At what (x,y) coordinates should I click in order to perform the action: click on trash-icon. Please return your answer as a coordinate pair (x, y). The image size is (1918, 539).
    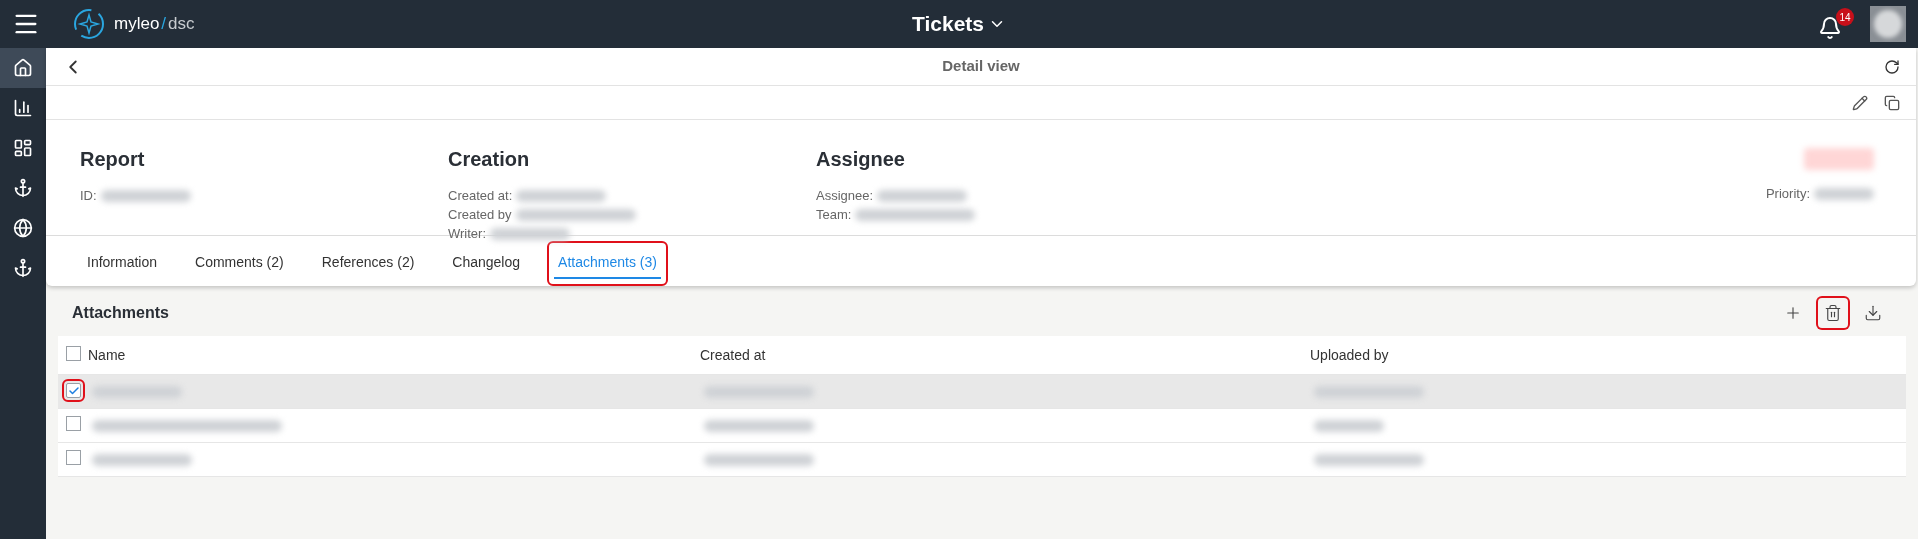
    Looking at the image, I should click on (1833, 313).